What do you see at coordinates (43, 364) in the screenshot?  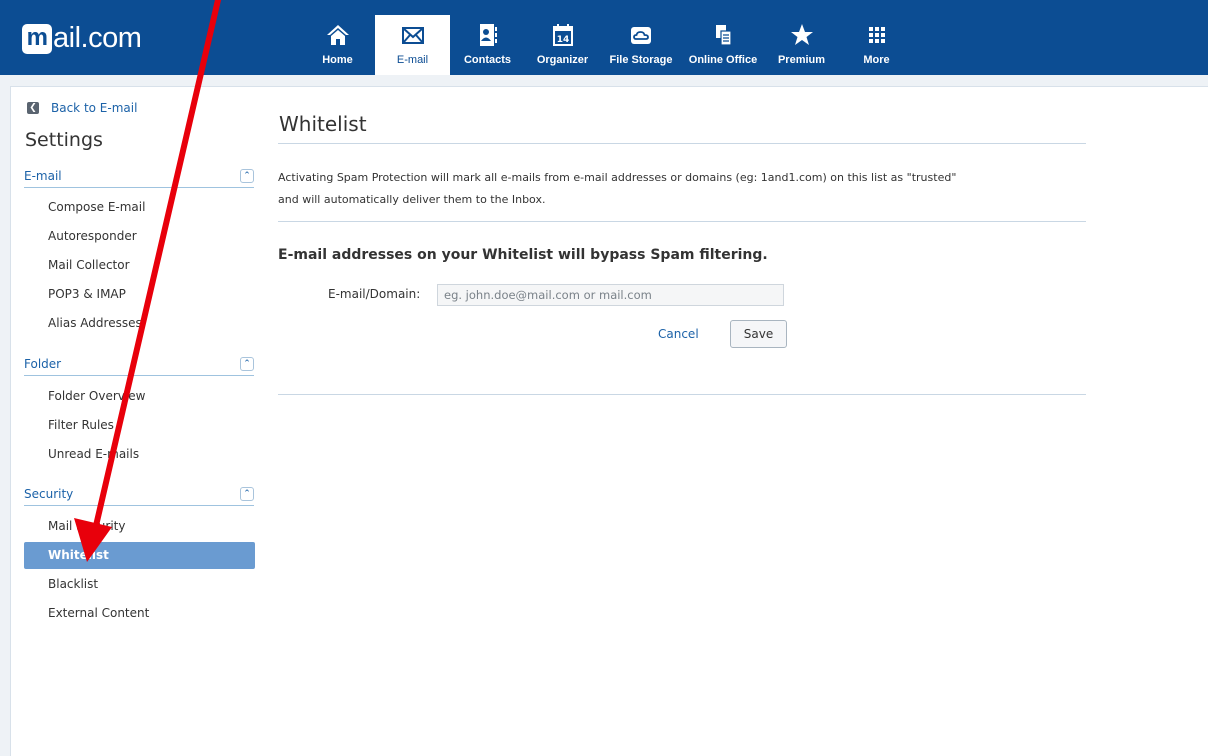 I see `section-folder-title: Folder` at bounding box center [43, 364].